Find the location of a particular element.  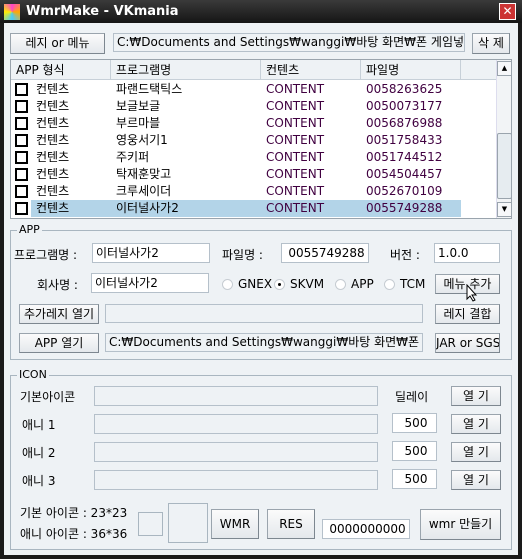

cell-file-name: 0055749288 is located at coordinates (411, 208).